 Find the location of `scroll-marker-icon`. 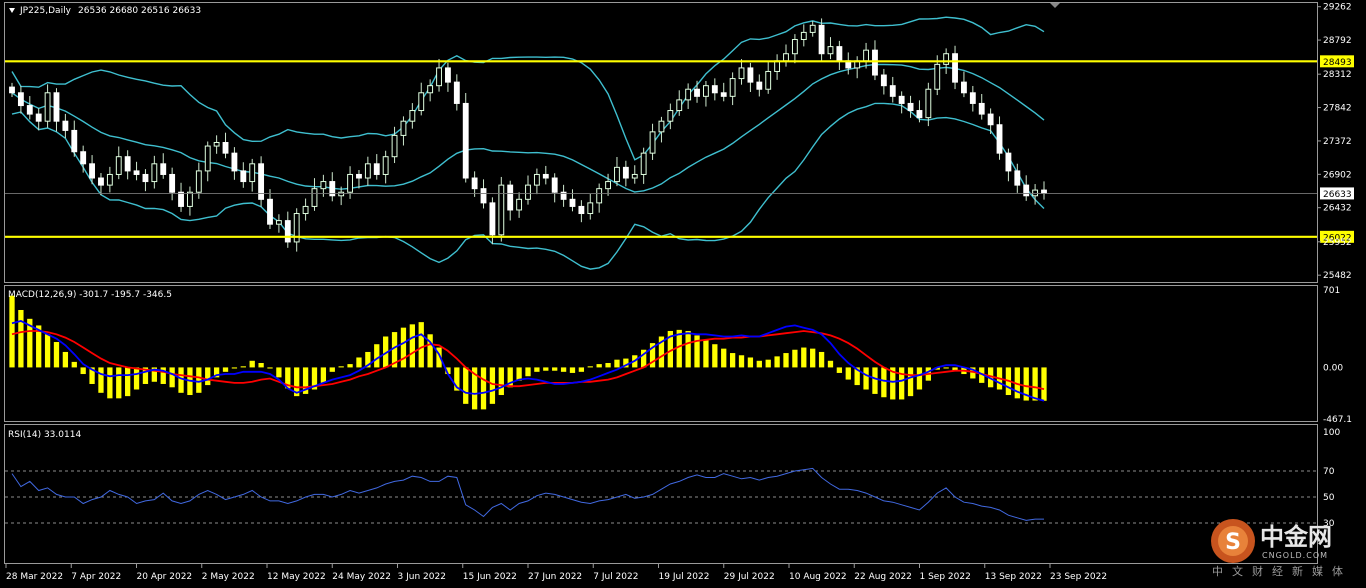

scroll-marker-icon is located at coordinates (1055, 5).